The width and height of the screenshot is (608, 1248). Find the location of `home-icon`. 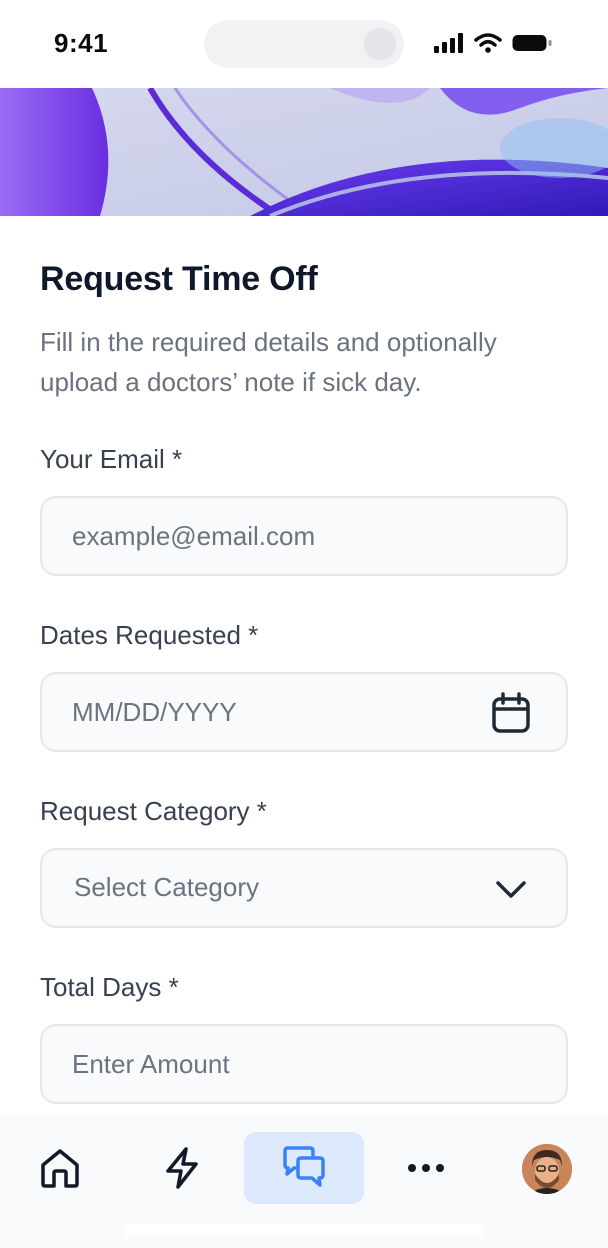

home-icon is located at coordinates (60, 1168).